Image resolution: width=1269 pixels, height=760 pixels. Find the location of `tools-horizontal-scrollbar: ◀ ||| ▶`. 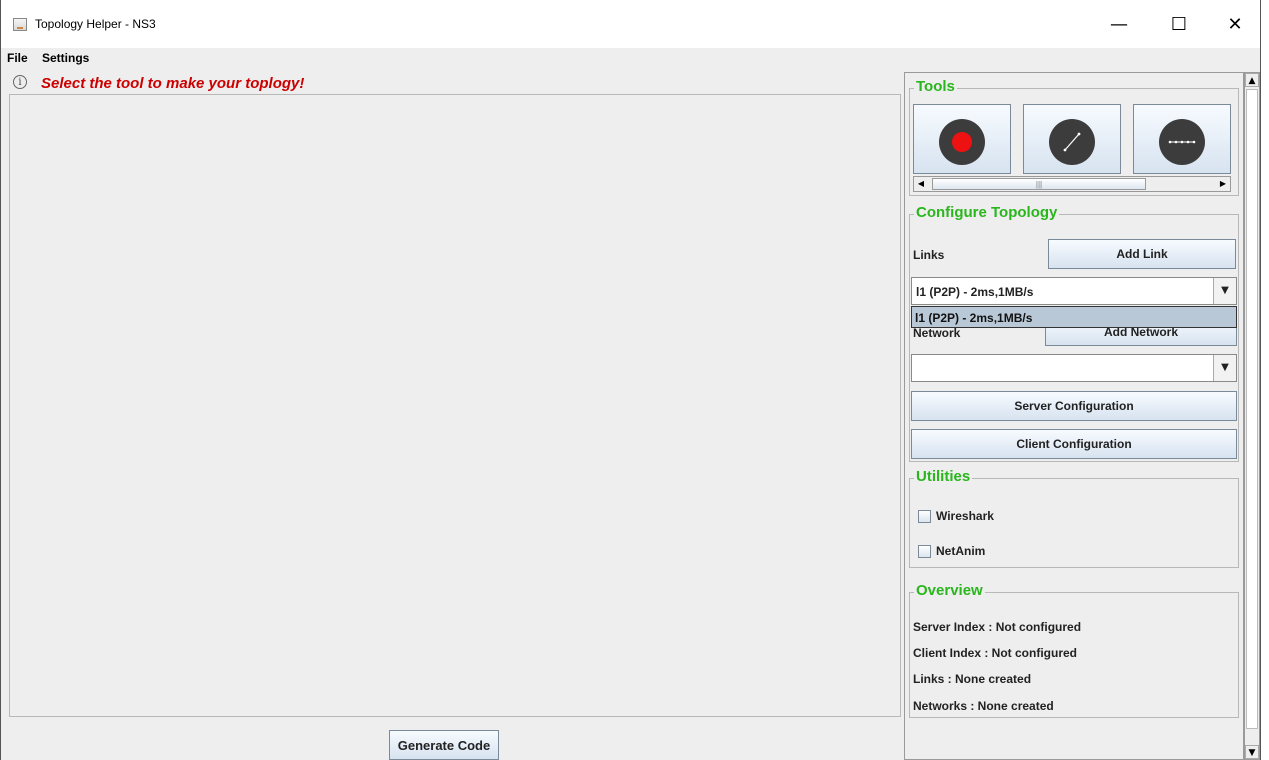

tools-horizontal-scrollbar: ◀ ||| ▶ is located at coordinates (1072, 184).